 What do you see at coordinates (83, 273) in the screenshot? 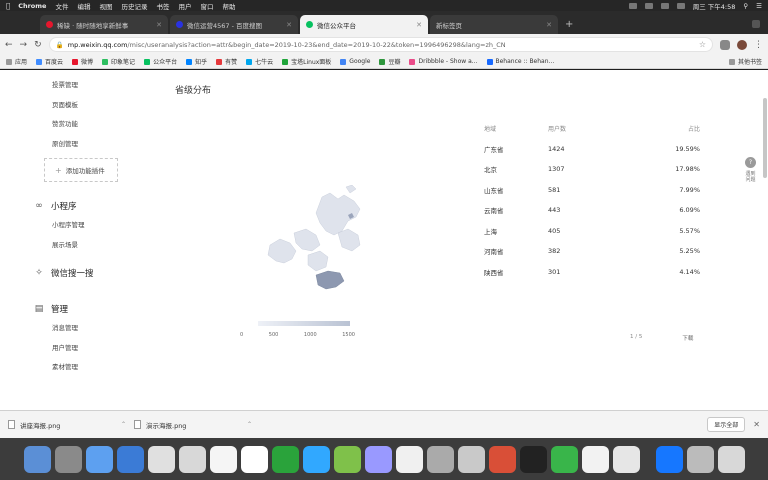
I see `sidebar-group-search: ✧ 微信搜一搜` at bounding box center [83, 273].